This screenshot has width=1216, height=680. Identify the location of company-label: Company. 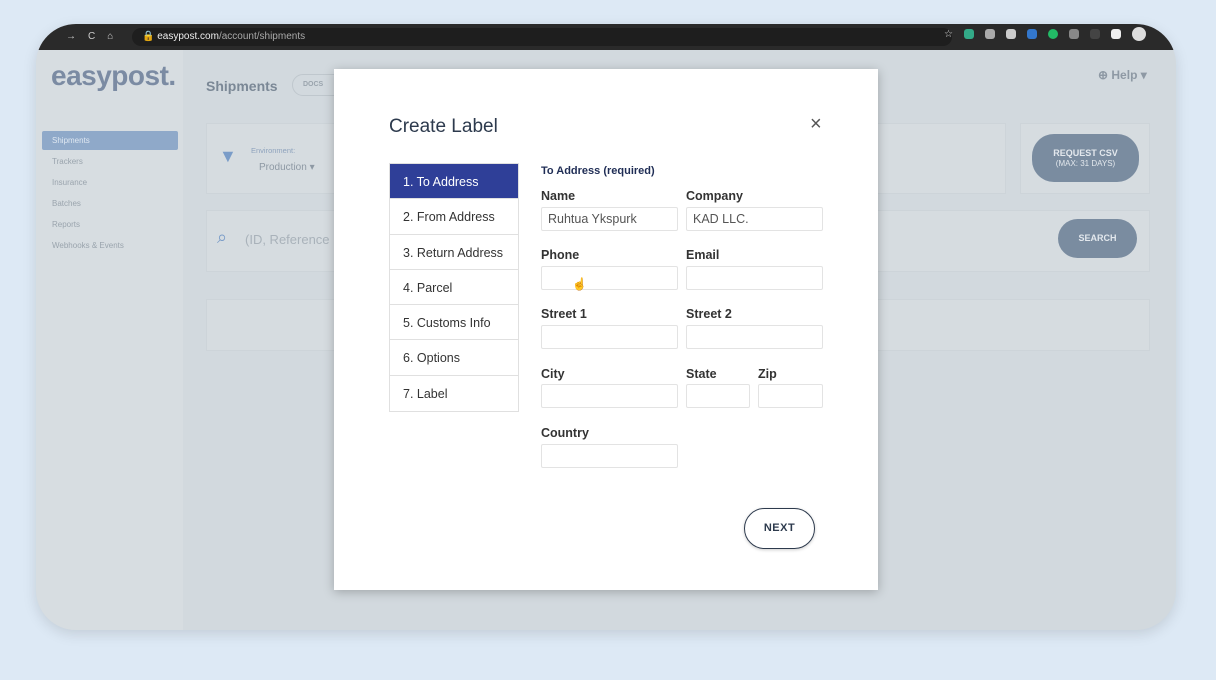
(714, 196).